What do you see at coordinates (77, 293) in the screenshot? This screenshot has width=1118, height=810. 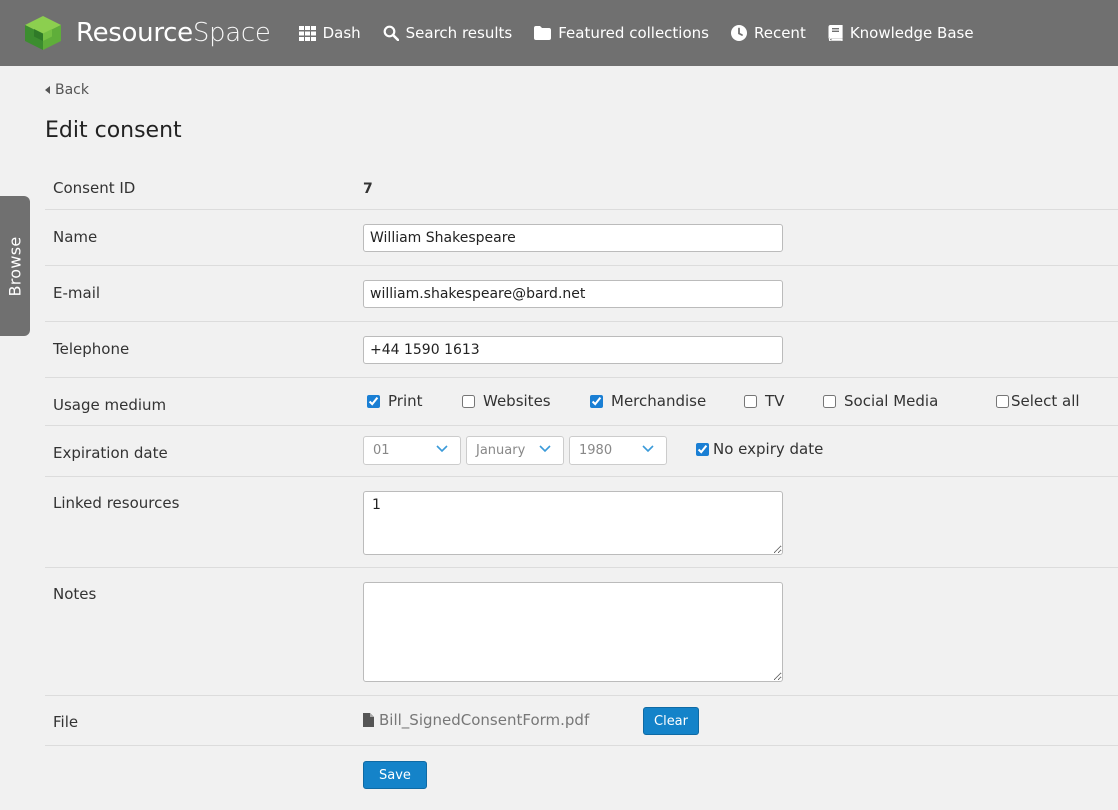 I see `email-label: E-mail` at bounding box center [77, 293].